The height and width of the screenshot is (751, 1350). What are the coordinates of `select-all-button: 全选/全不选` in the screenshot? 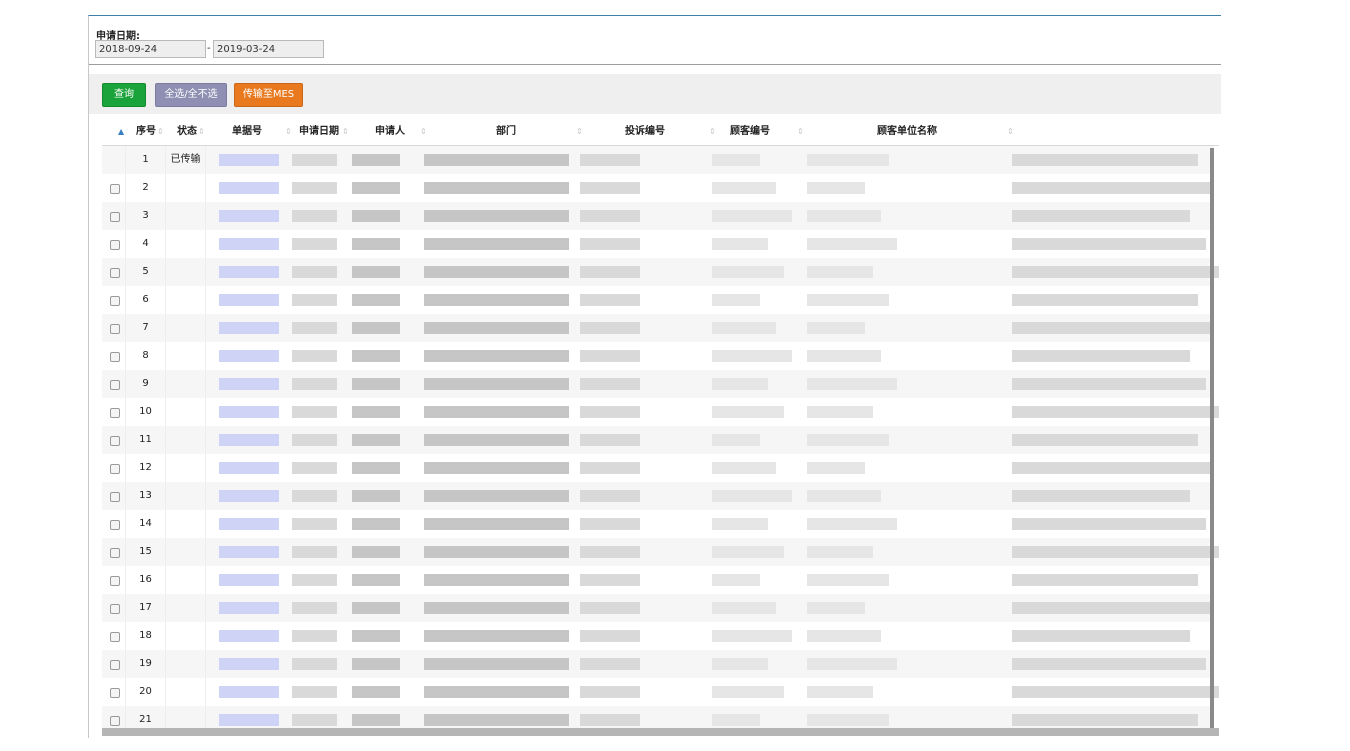 It's located at (191, 95).